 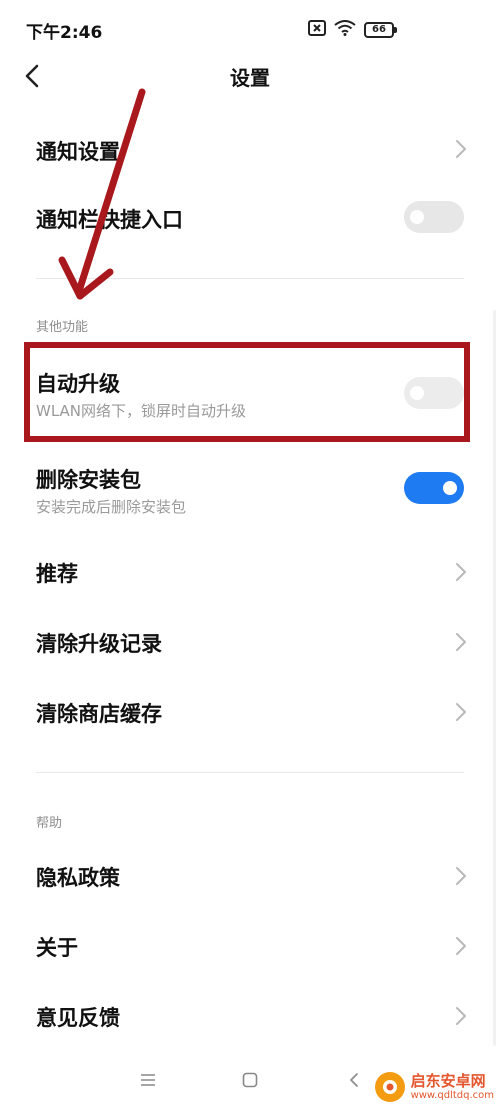 I want to click on feedback-row: 意见反馈, so click(x=250, y=1015).